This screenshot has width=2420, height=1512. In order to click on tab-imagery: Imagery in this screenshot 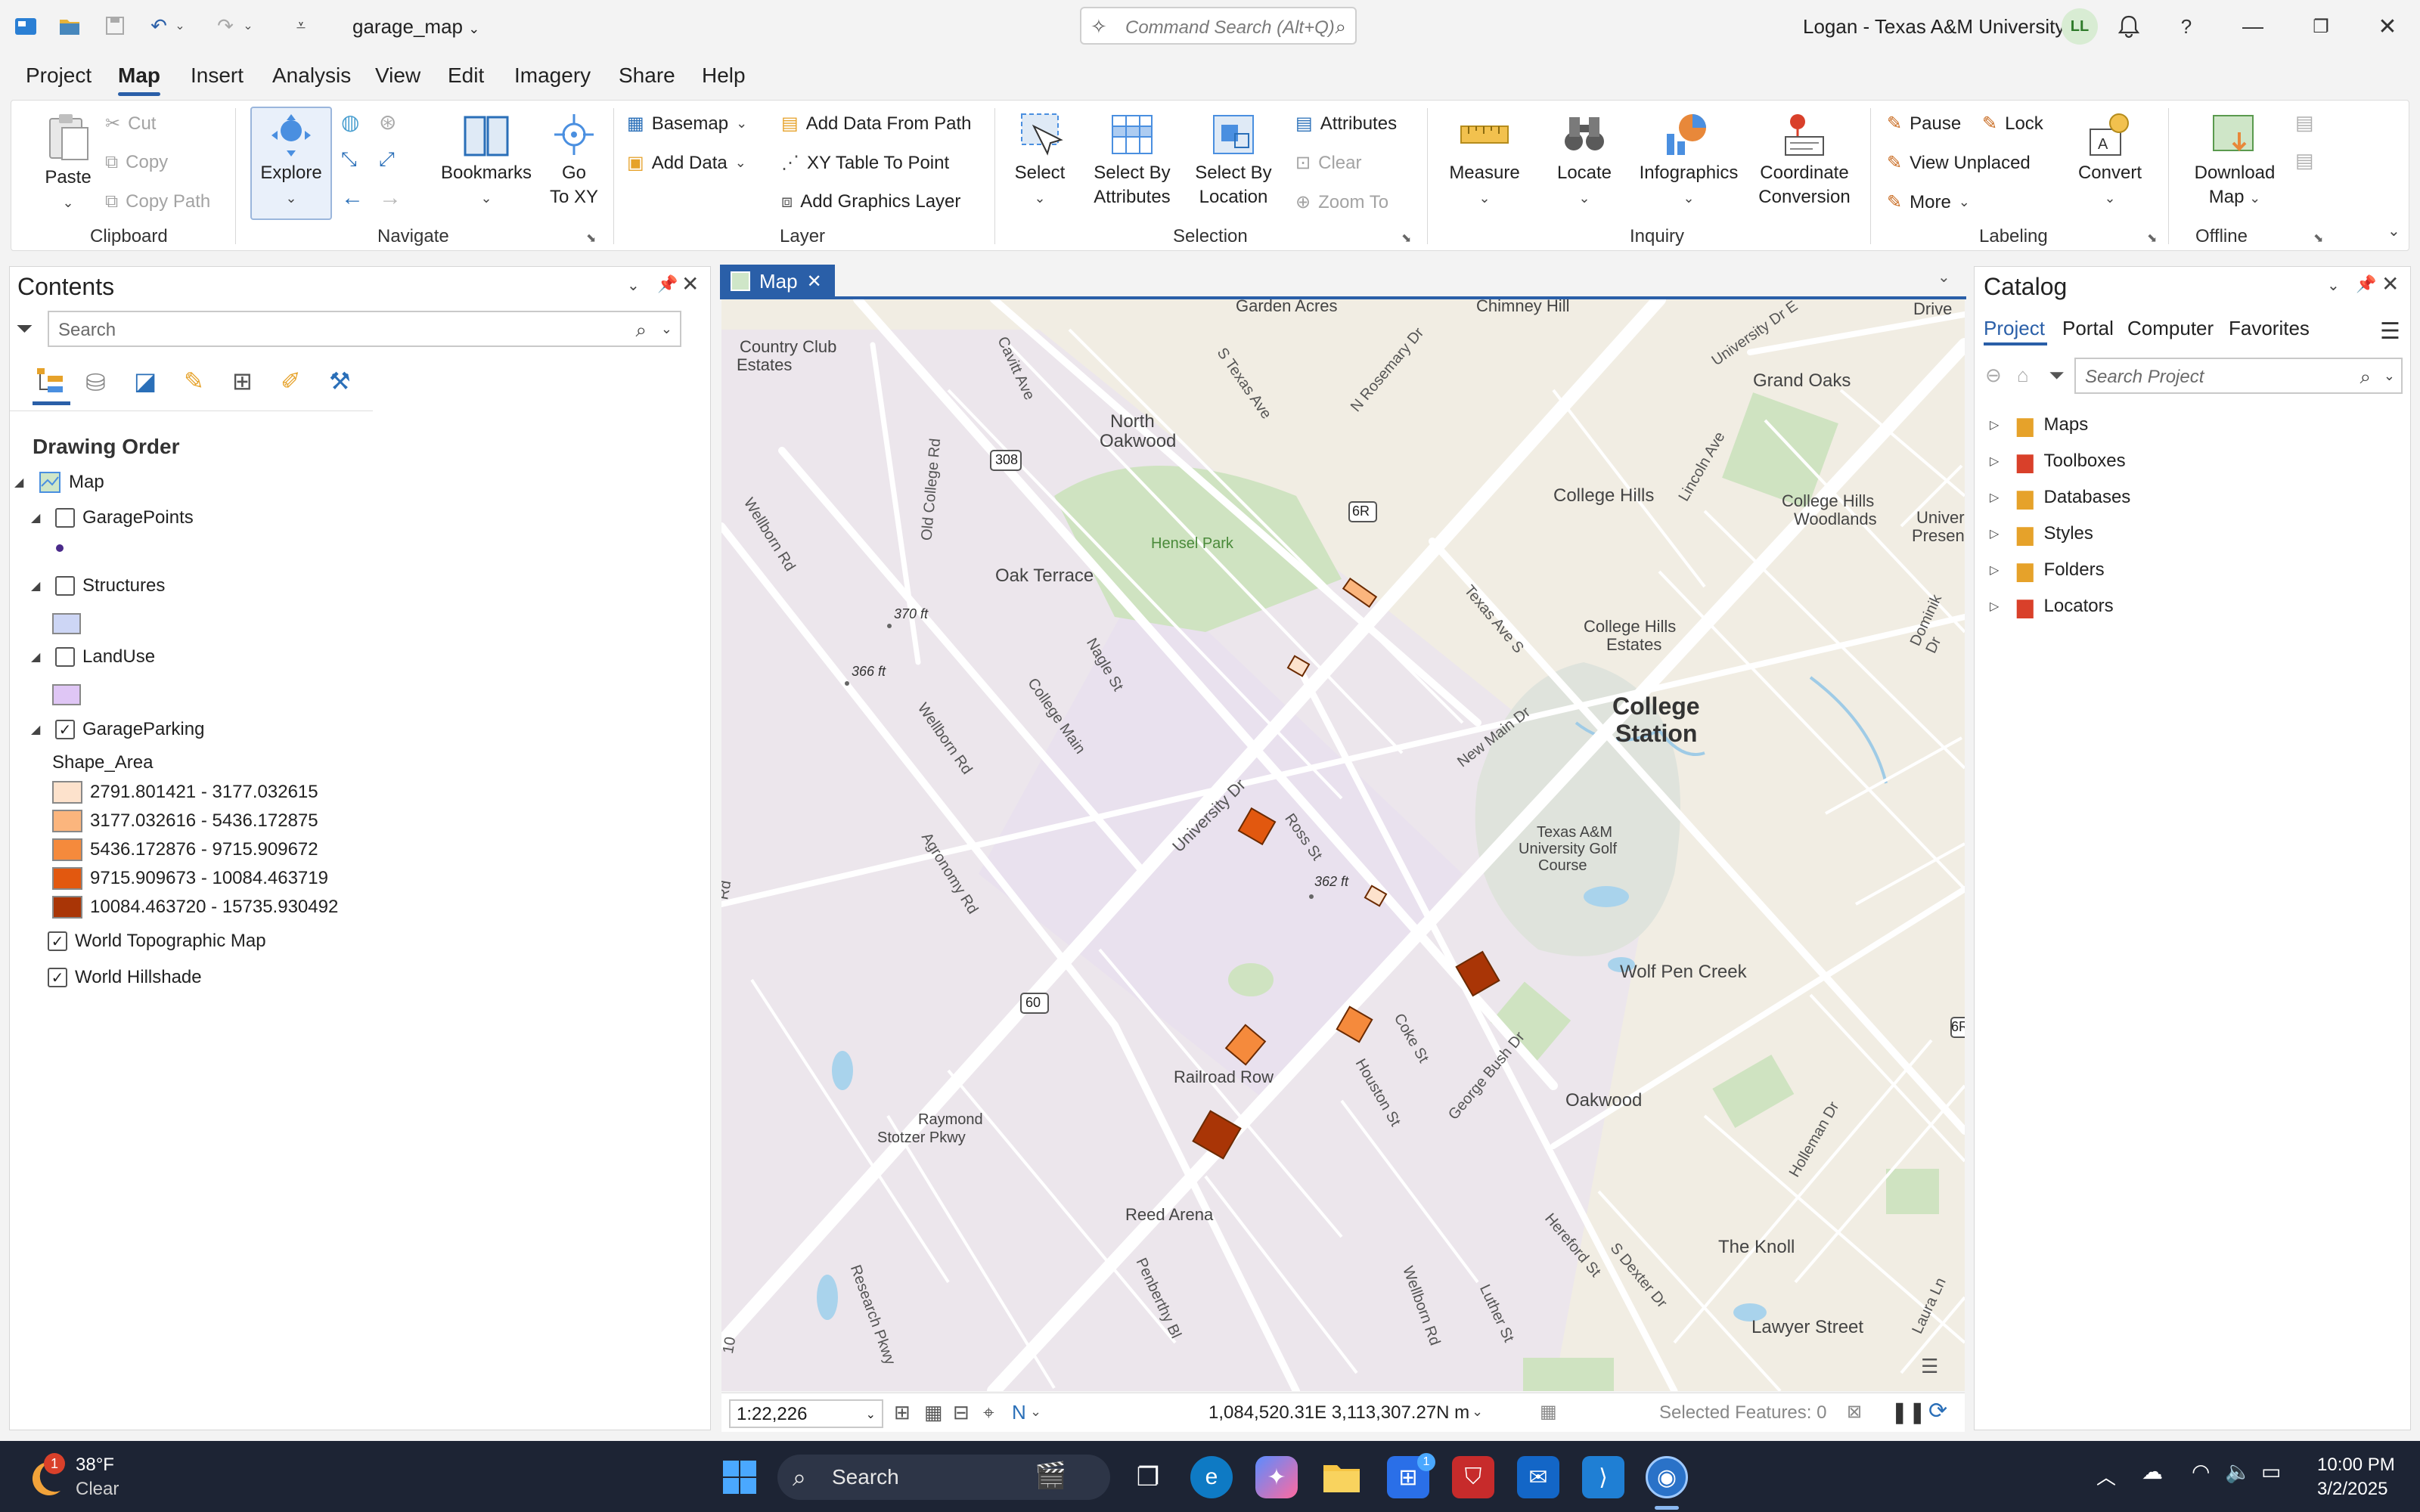, I will do `click(552, 76)`.